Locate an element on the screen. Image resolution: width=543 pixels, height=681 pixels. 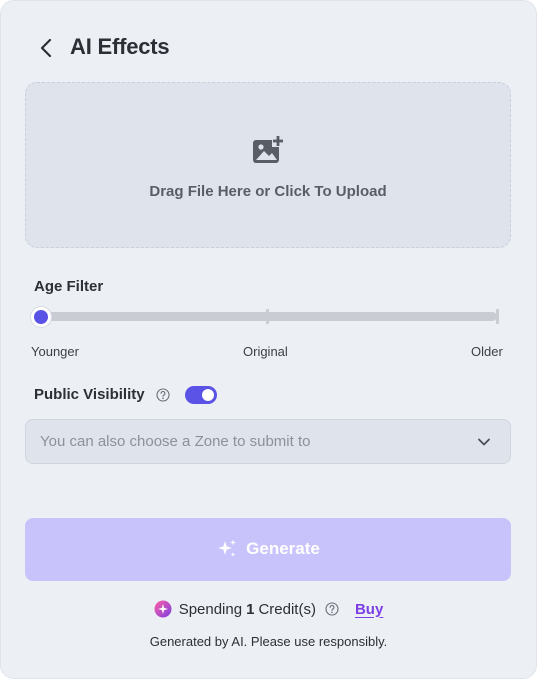
age-filter-label: Age Filter is located at coordinates (69, 286).